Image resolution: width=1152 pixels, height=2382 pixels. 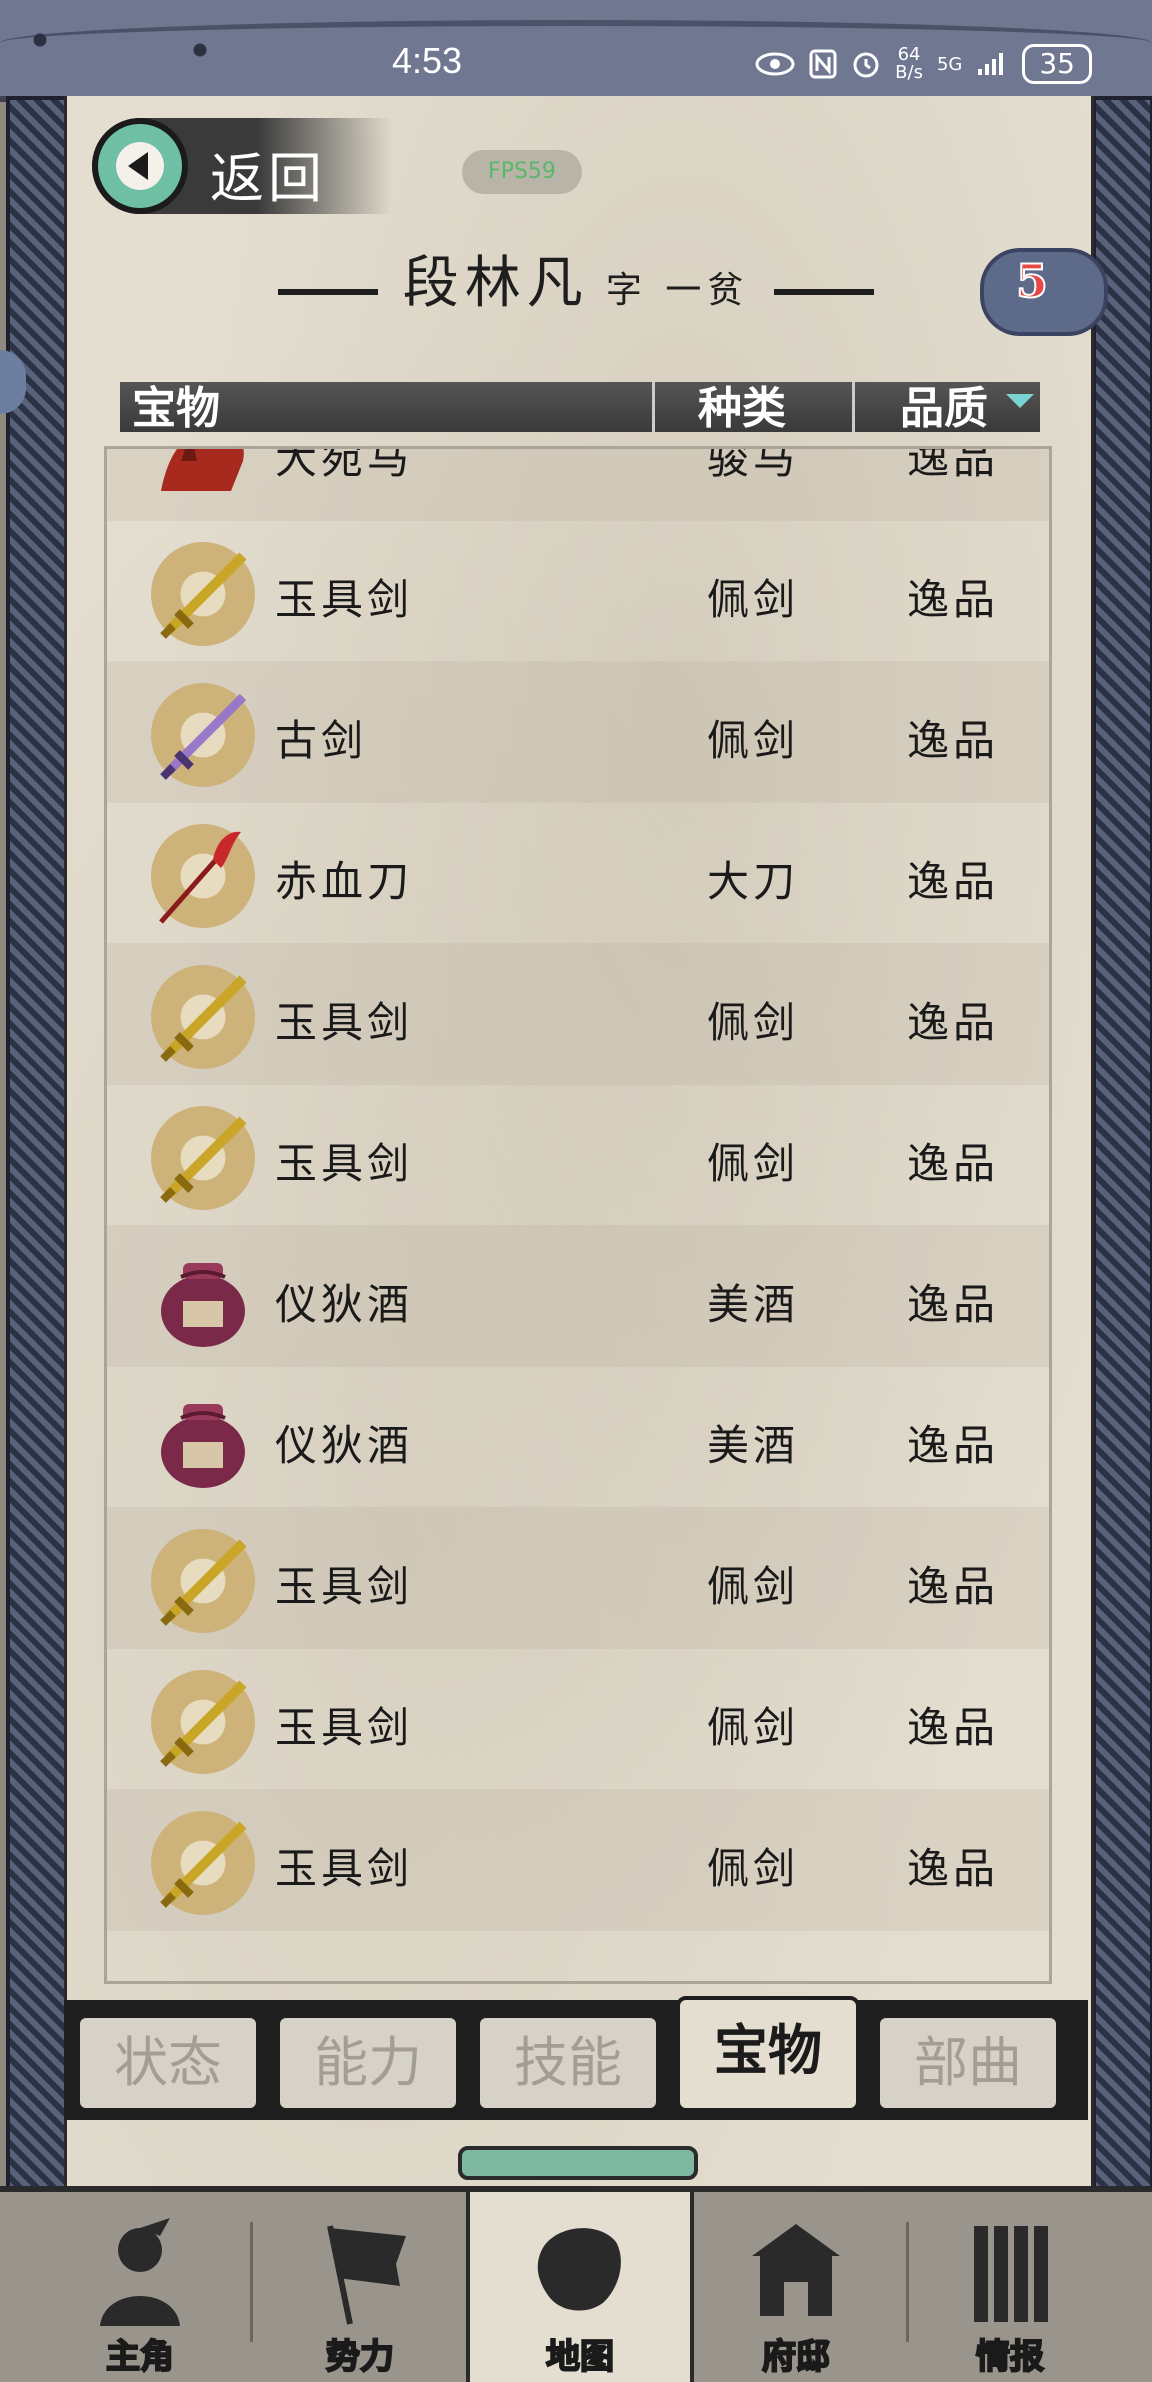 I want to click on list-item: 大宛马 骏马 逸品, so click(x=578, y=483).